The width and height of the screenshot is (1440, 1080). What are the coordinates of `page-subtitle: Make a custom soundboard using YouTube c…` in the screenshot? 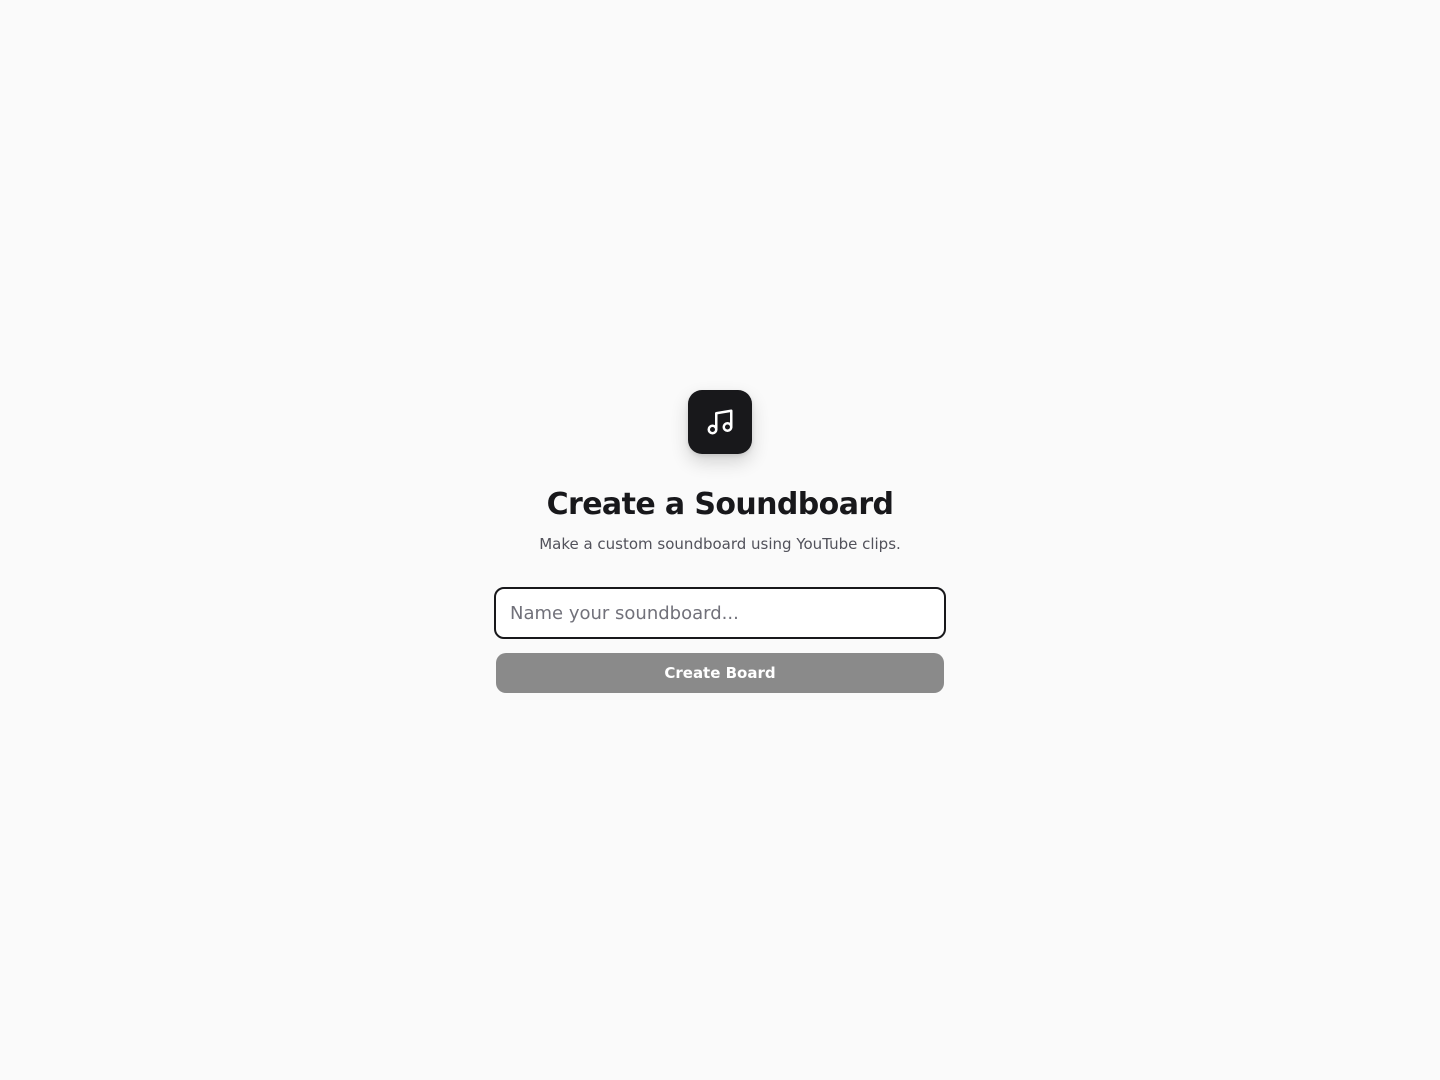 It's located at (720, 544).